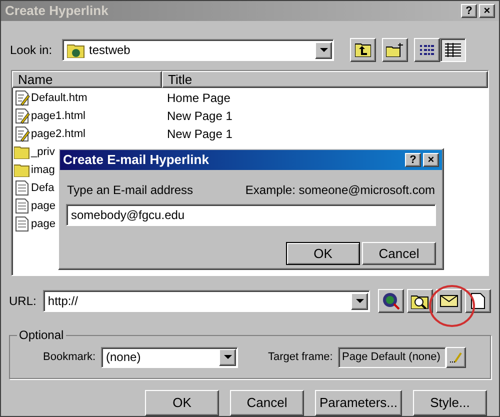 Image resolution: width=500 pixels, height=417 pixels. Describe the element at coordinates (325, 79) in the screenshot. I see `column-header: Title` at that location.